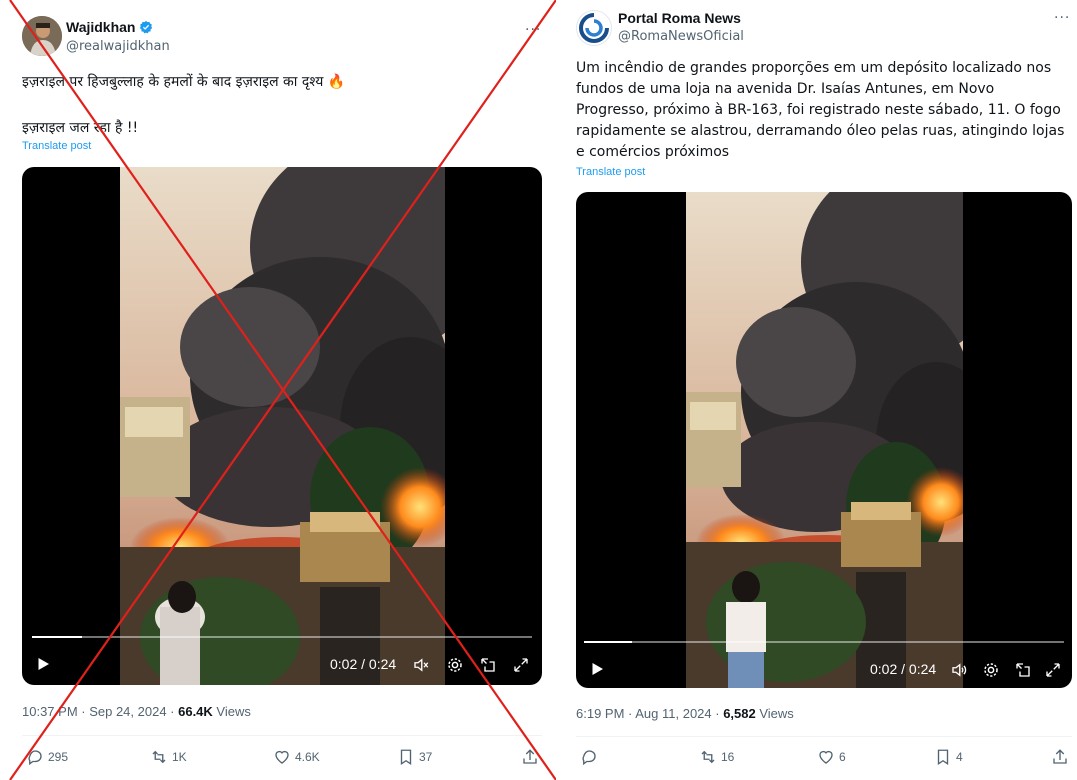  Describe the element at coordinates (716, 757) in the screenshot. I see `repost-button: 16` at that location.